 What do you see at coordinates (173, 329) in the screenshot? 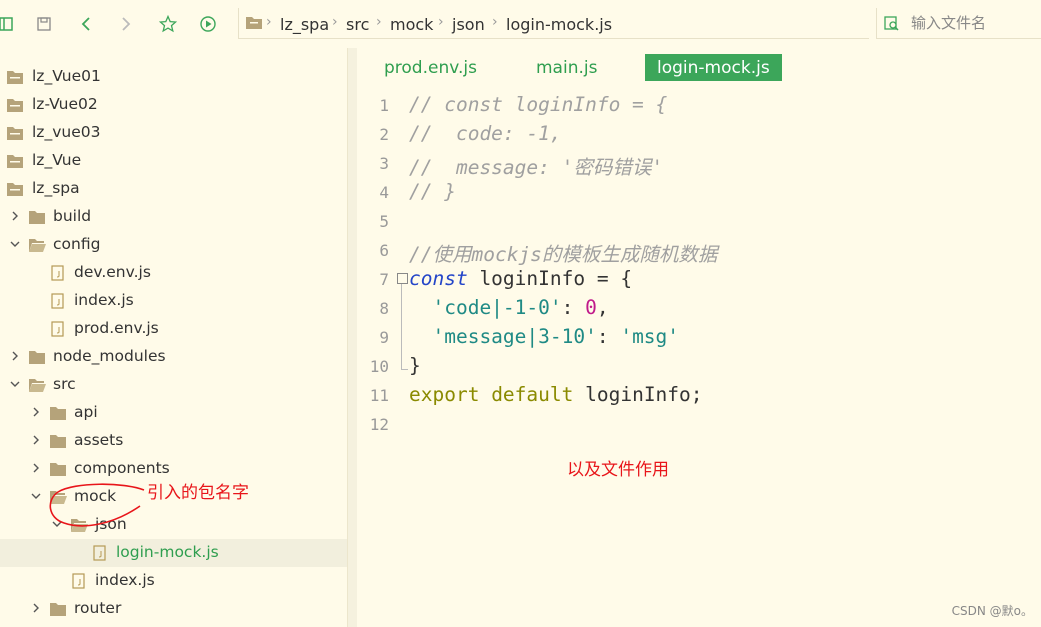
I see `tree-item-file: prod.env.js` at bounding box center [173, 329].